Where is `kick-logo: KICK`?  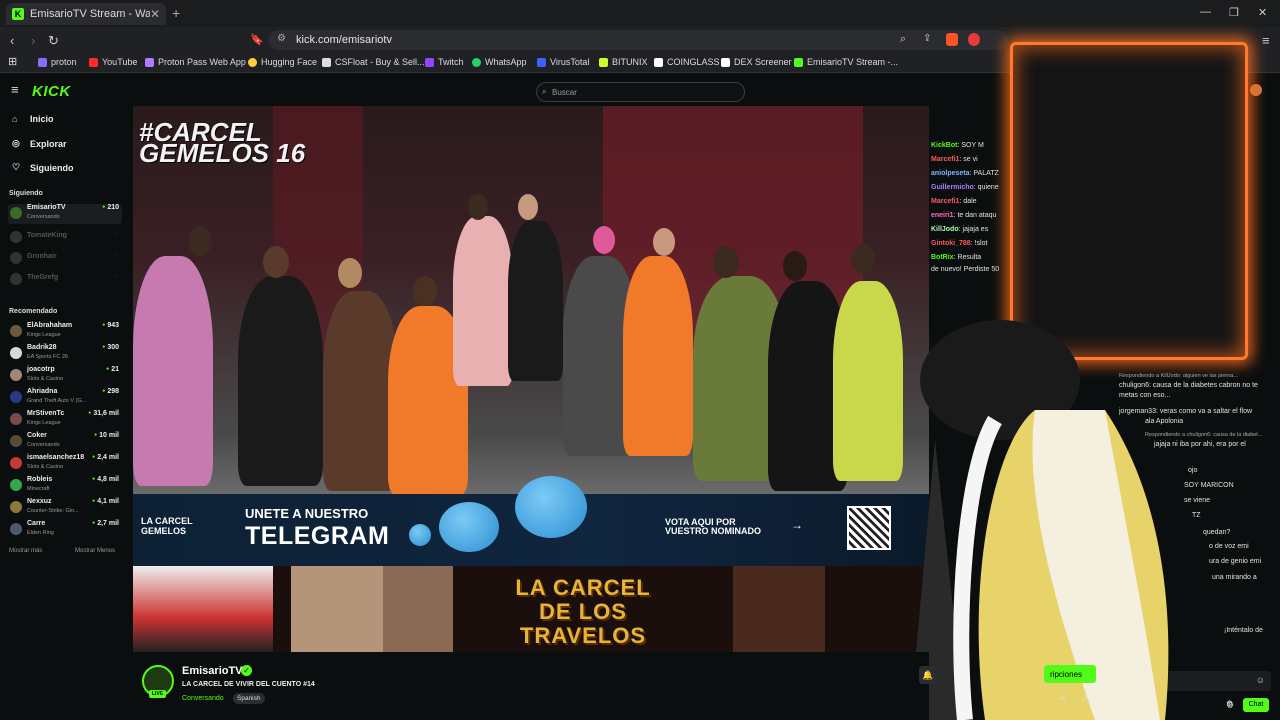
kick-logo: KICK is located at coordinates (51, 91).